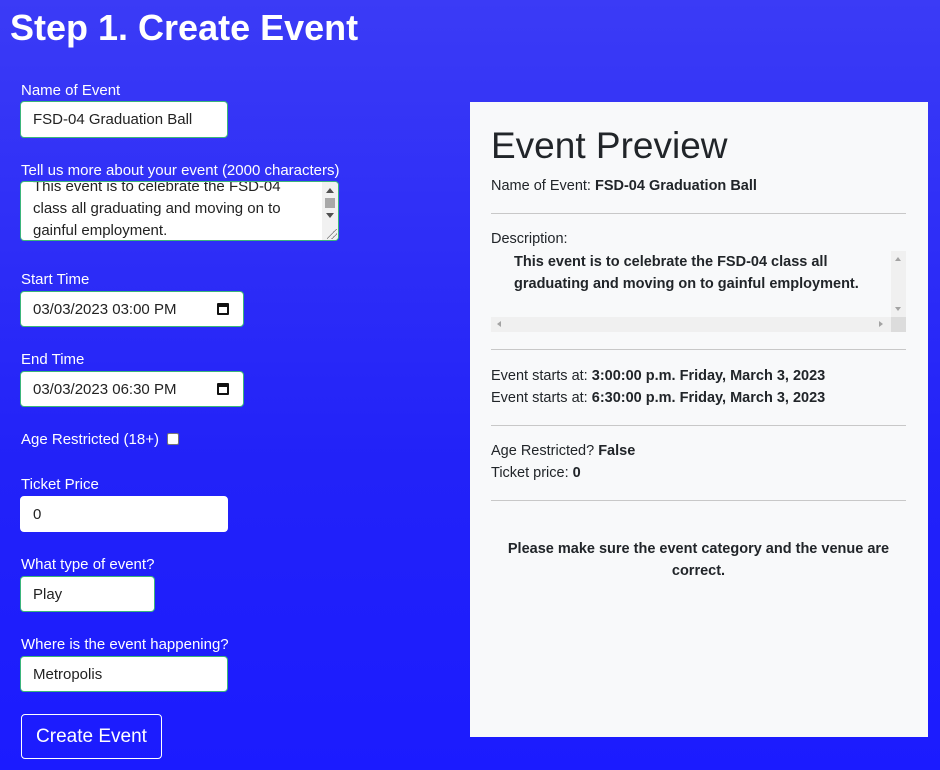  Describe the element at coordinates (90, 439) in the screenshot. I see `age-restricted-label: Age Restricted (18+)` at that location.